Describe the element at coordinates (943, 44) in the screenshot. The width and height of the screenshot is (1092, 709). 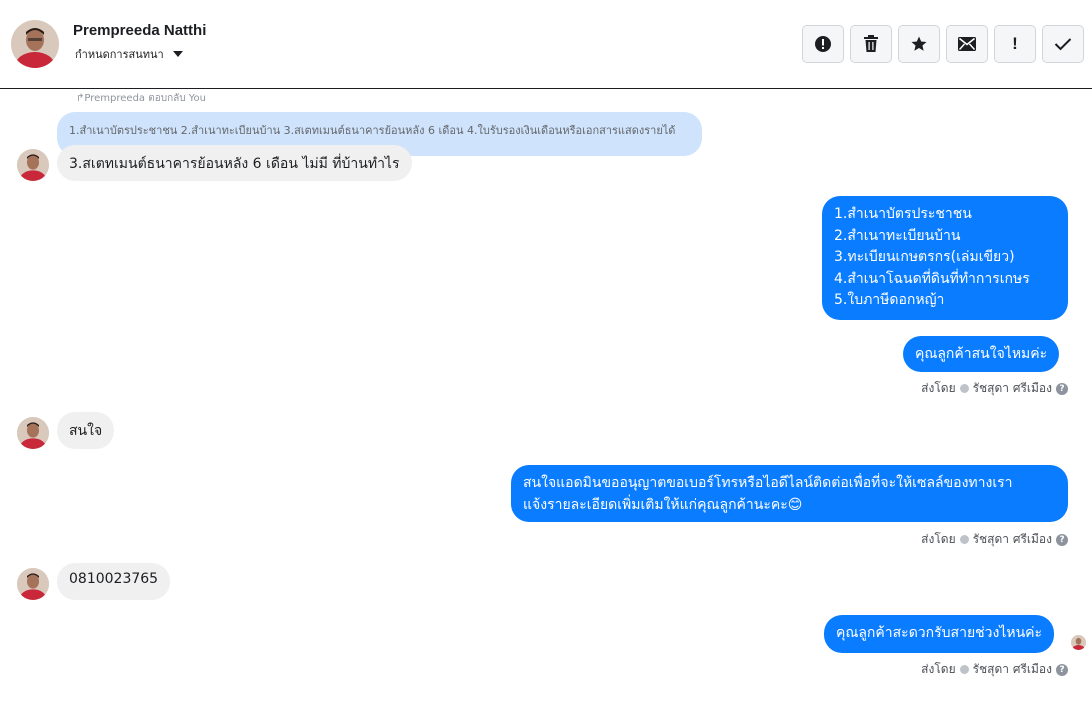
I see `header-toolbar: !` at that location.